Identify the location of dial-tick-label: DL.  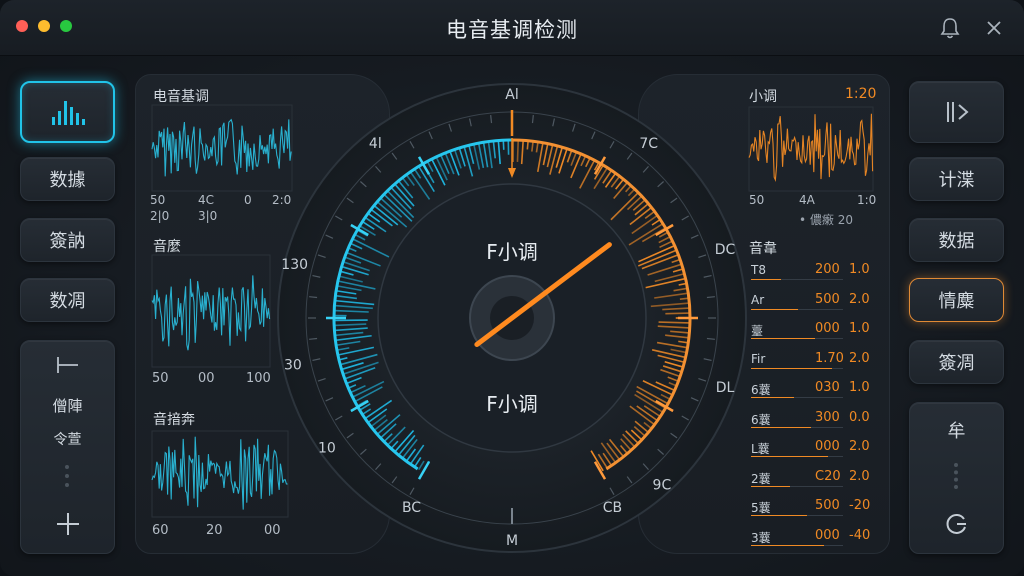
(725, 388).